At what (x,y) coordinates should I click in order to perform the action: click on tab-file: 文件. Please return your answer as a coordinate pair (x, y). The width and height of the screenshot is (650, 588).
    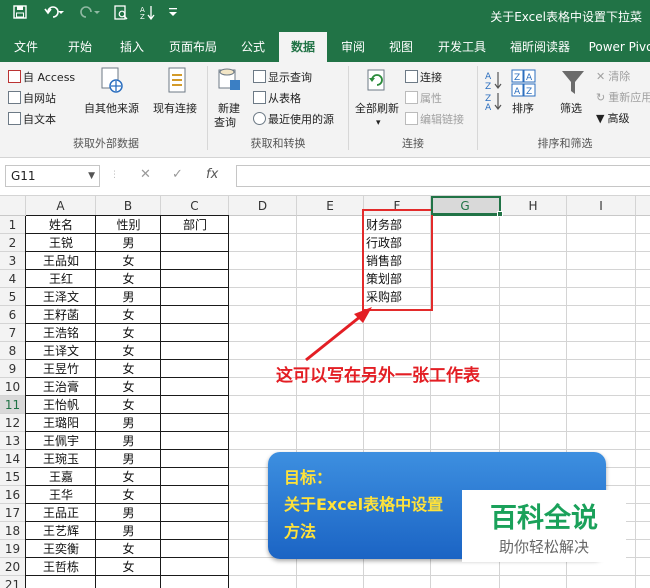
    Looking at the image, I should click on (26, 47).